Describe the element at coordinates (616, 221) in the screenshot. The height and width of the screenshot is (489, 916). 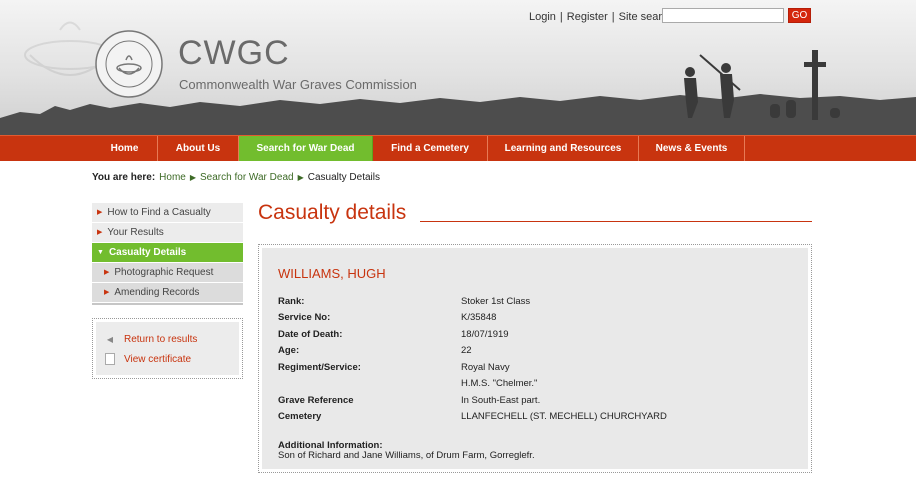
I see `title-divider` at that location.